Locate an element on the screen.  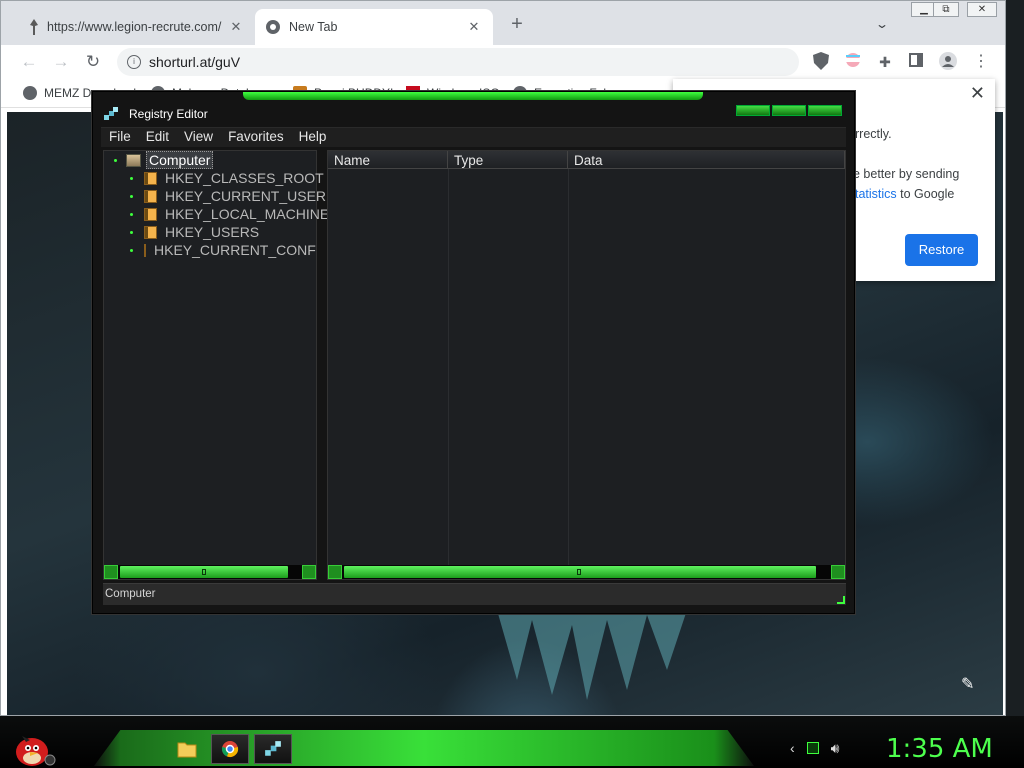
taskbar-chrome is located at coordinates (230, 749).